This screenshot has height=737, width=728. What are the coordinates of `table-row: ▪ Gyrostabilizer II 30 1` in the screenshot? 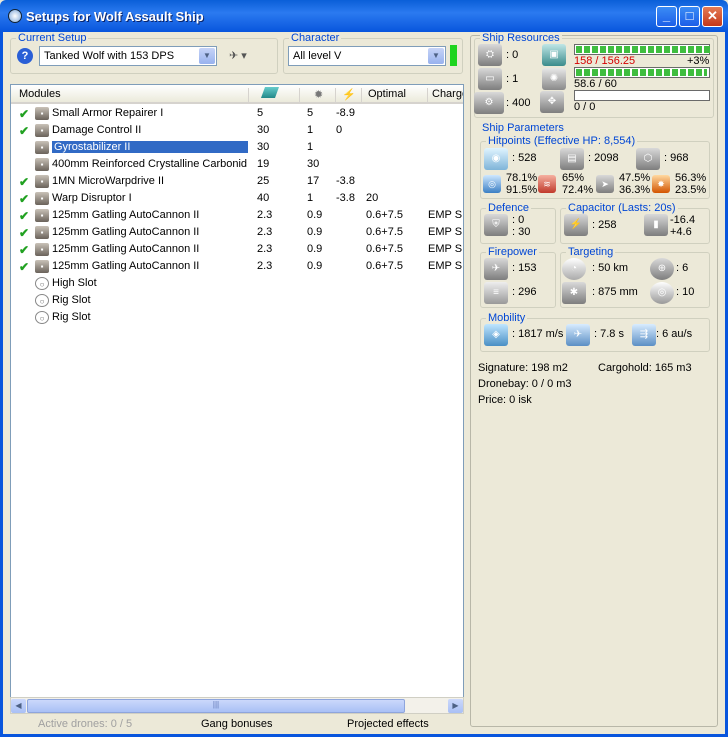 It's located at (237, 147).